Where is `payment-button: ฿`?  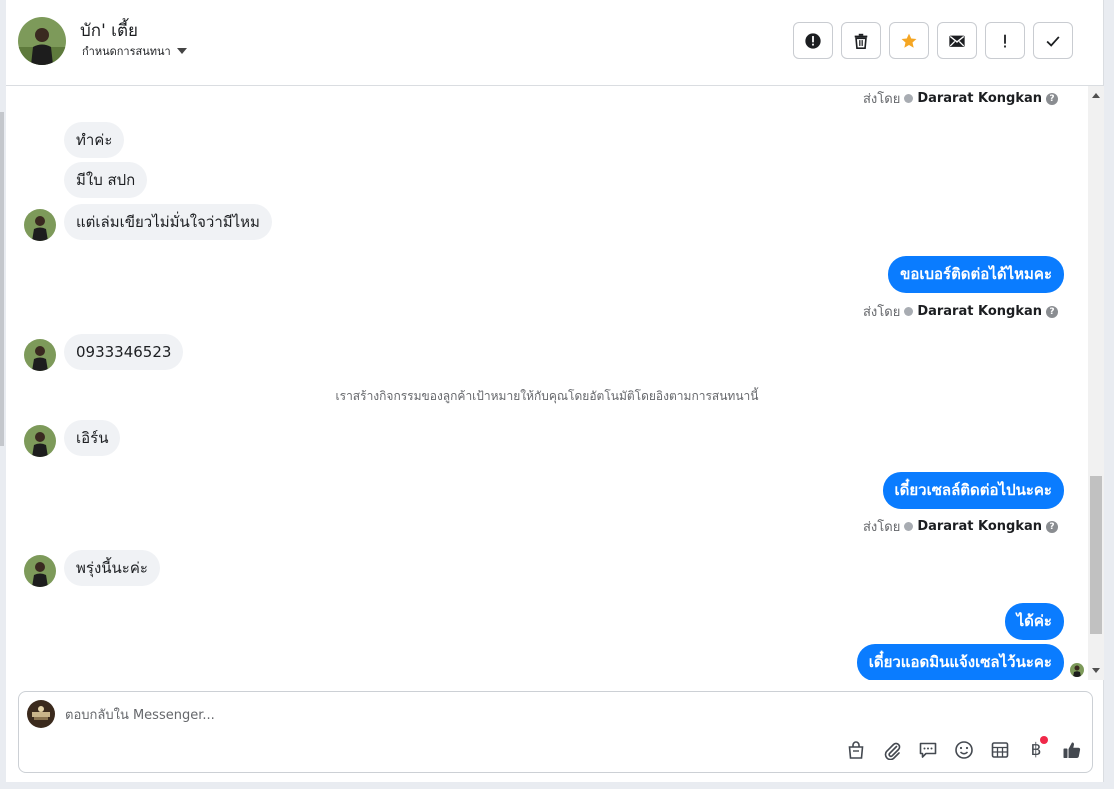
payment-button: ฿ is located at coordinates (1036, 749).